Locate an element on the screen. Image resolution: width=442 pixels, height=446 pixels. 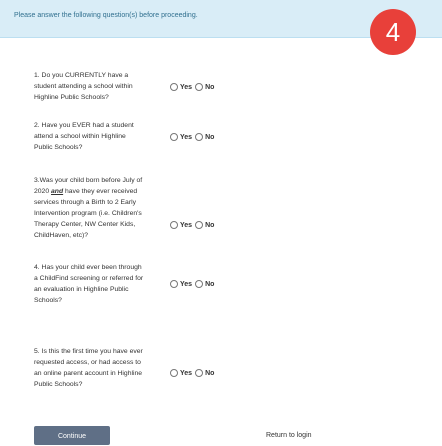
question-1-yes-option: Yes is located at coordinates (181, 87).